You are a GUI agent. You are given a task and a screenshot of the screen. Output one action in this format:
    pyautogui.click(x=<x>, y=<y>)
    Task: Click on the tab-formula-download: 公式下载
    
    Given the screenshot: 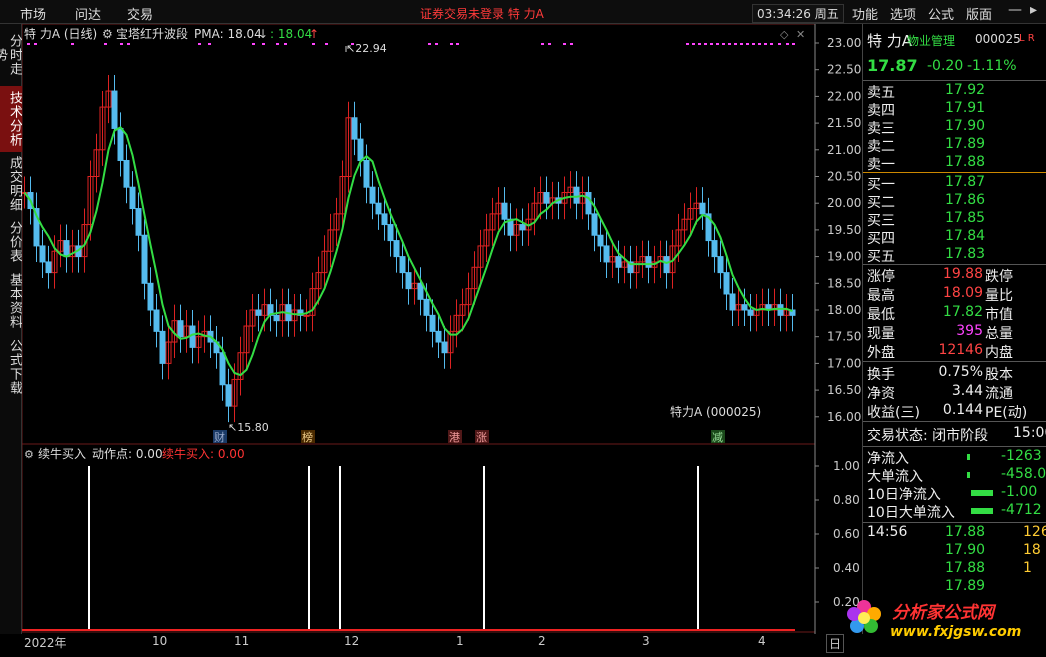 What is the action you would take?
    pyautogui.click(x=11, y=367)
    